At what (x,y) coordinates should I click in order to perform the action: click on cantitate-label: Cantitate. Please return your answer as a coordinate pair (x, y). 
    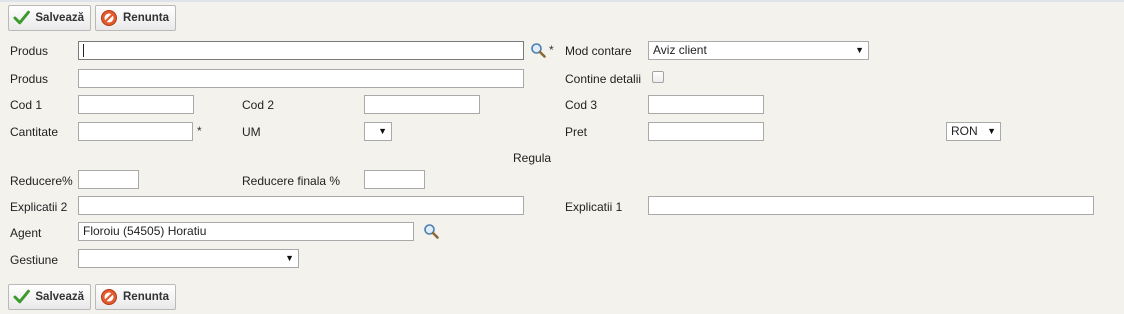
    Looking at the image, I should click on (34, 132).